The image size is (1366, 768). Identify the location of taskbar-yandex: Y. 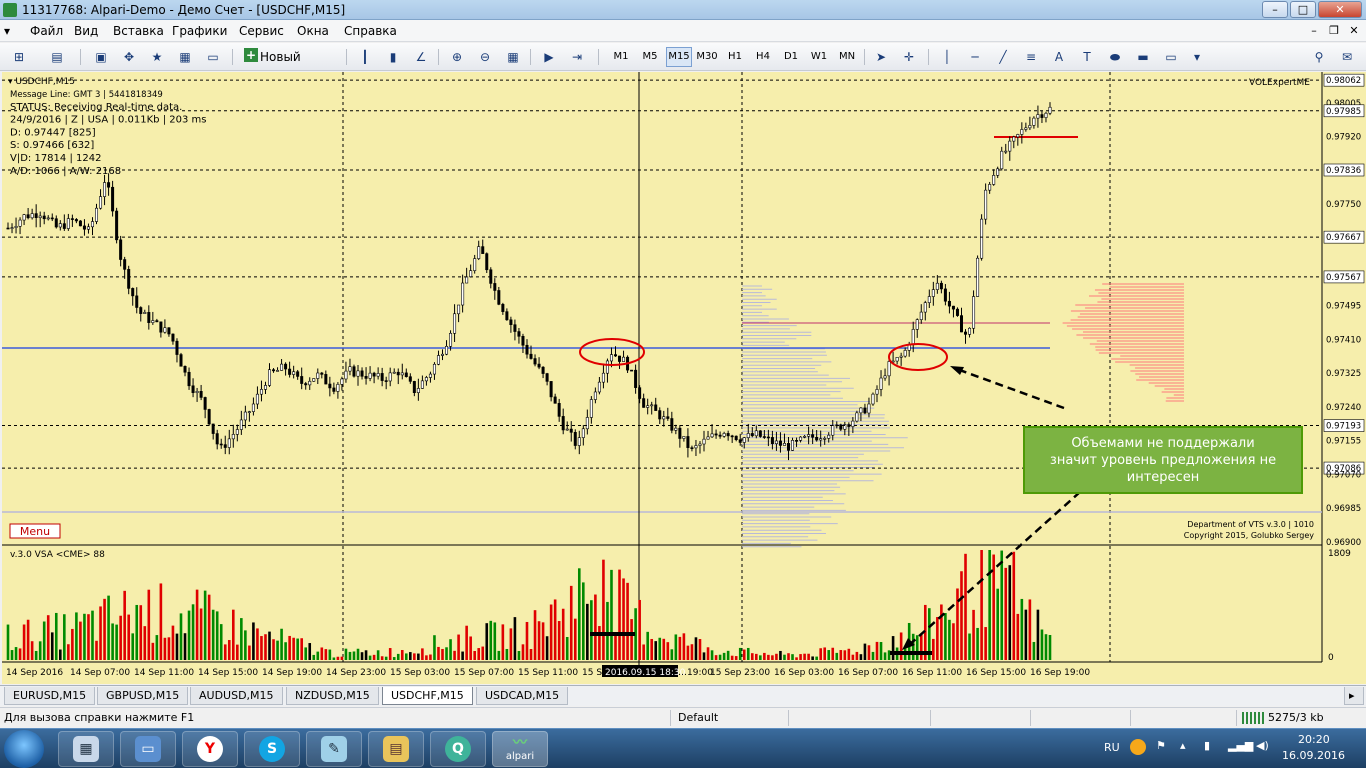
(210, 749).